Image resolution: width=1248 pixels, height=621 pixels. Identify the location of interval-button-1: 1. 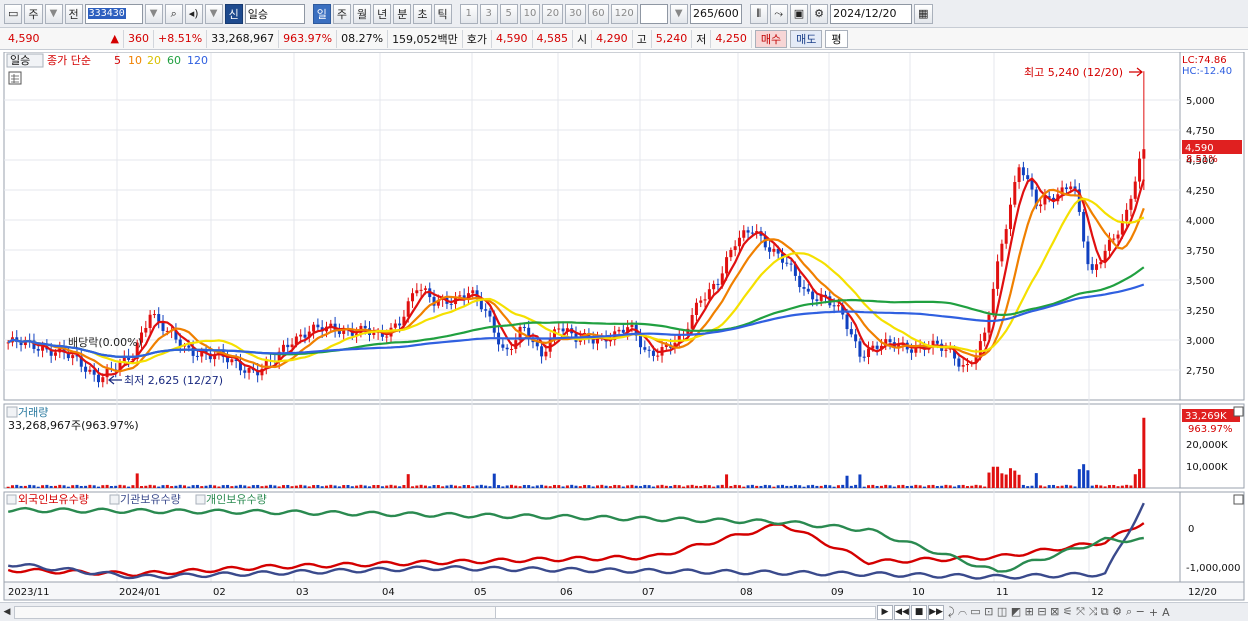
(468, 13).